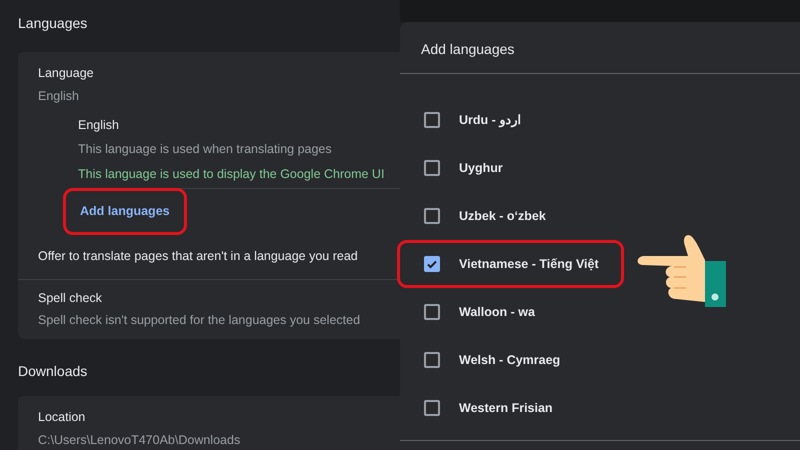  Describe the element at coordinates (510, 264) in the screenshot. I see `language-option: Vietnamese - Tiếng Việt` at that location.